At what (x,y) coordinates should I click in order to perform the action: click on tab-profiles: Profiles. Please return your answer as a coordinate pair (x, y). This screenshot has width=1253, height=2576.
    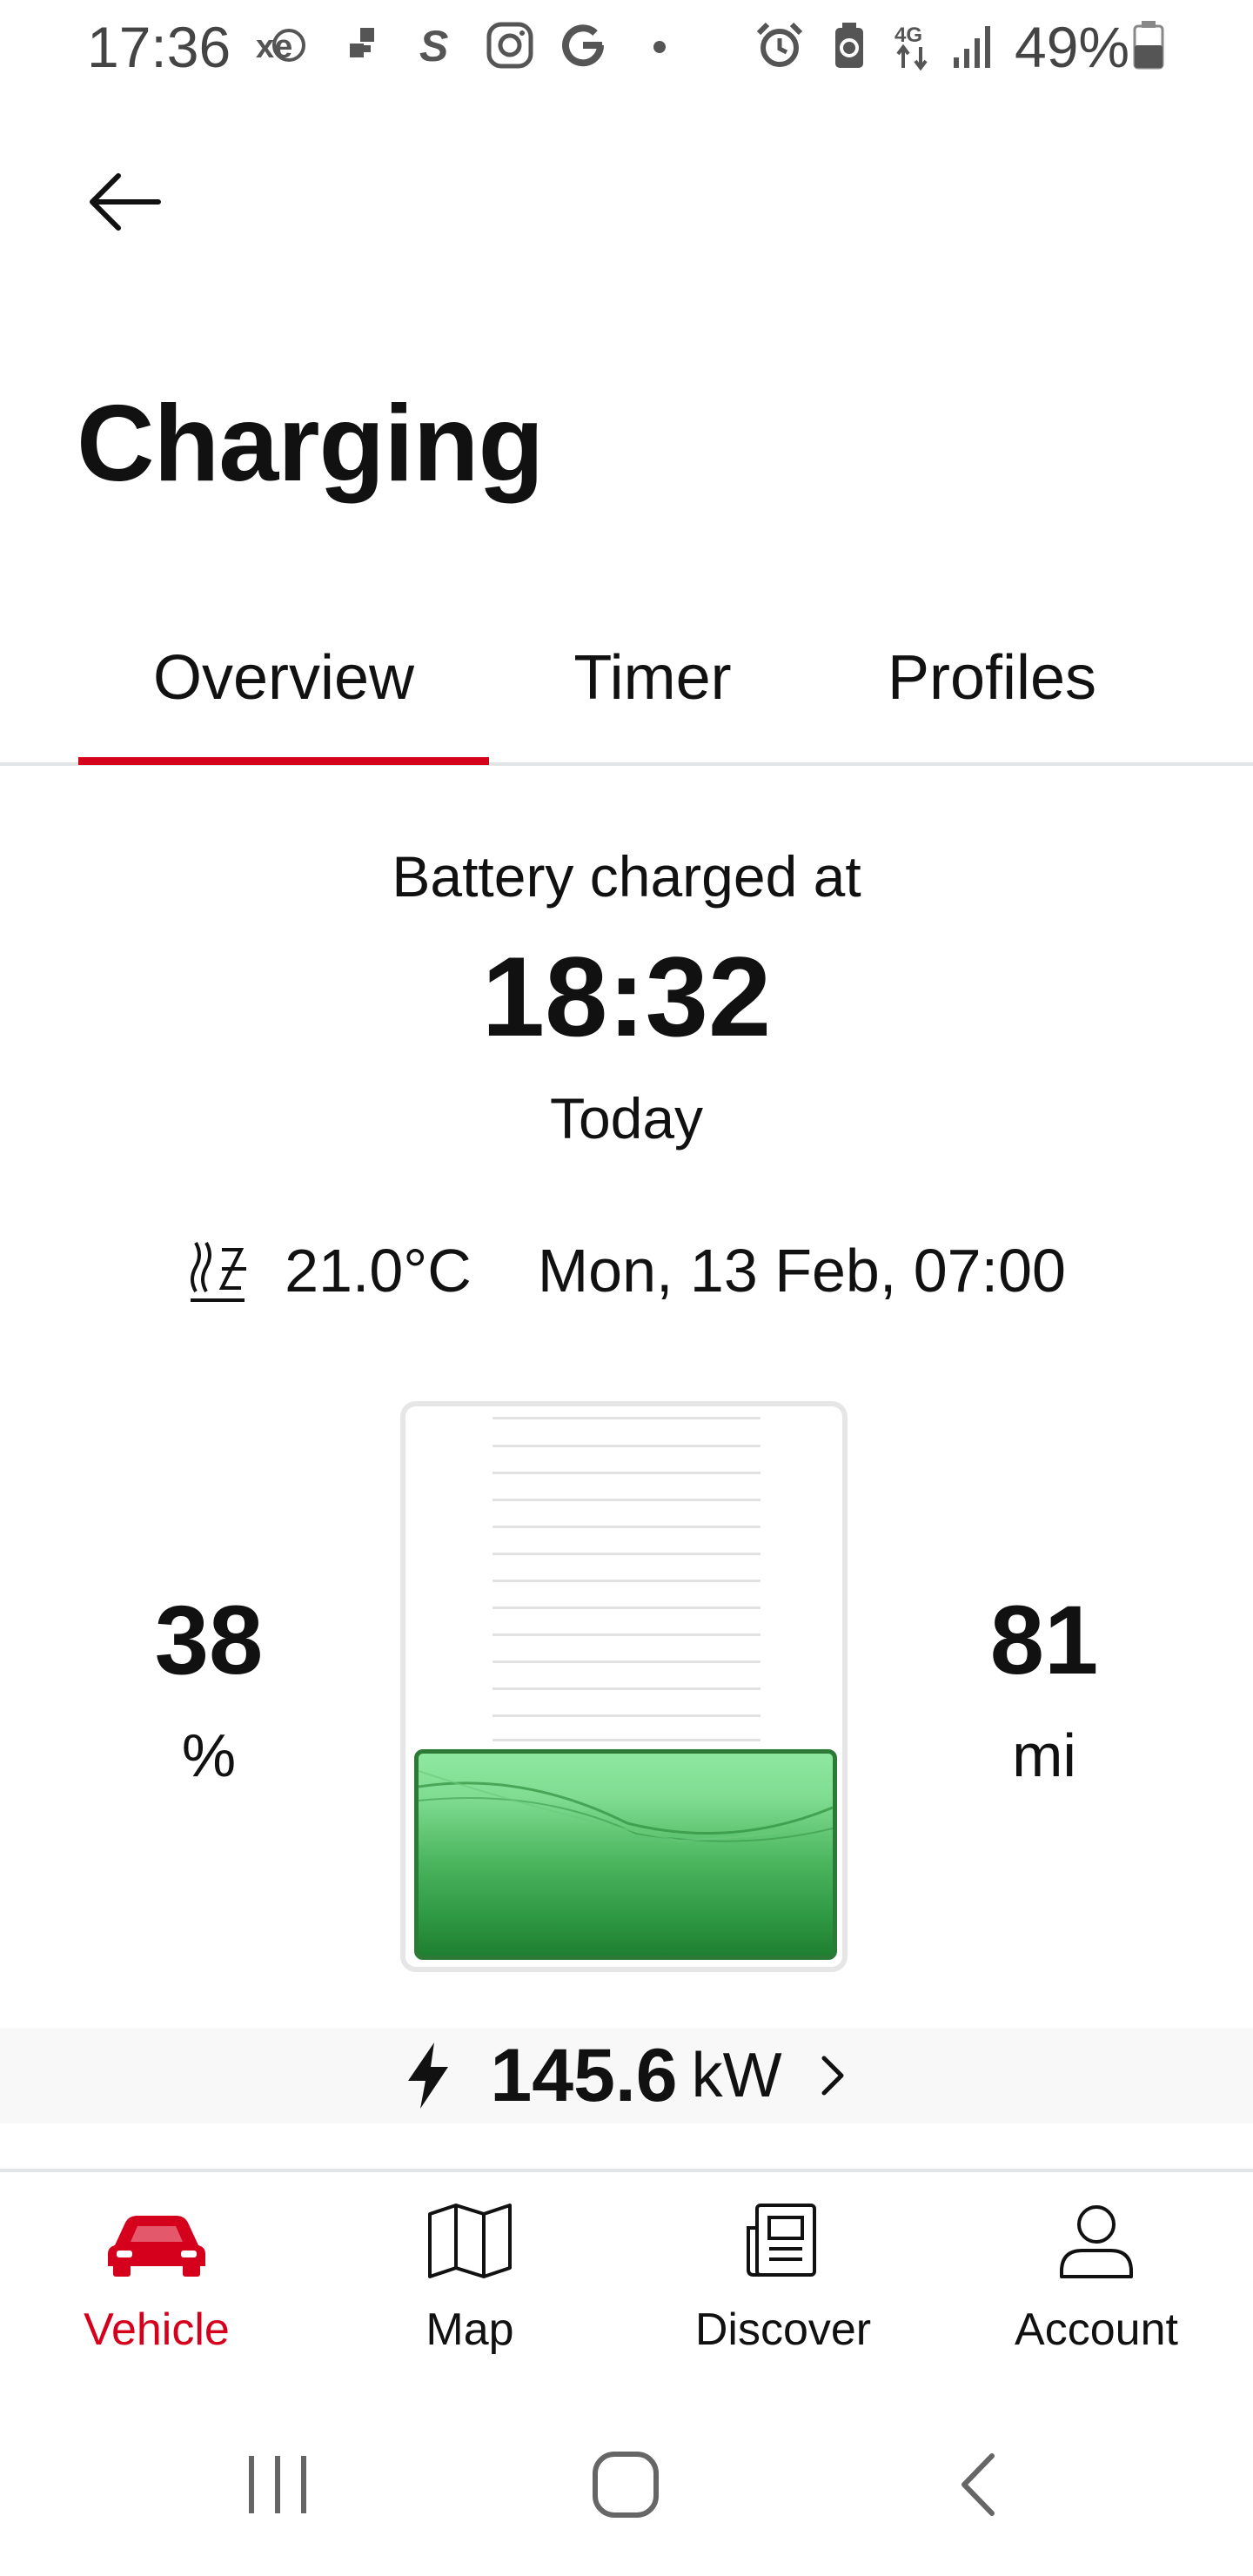
    Looking at the image, I should click on (992, 678).